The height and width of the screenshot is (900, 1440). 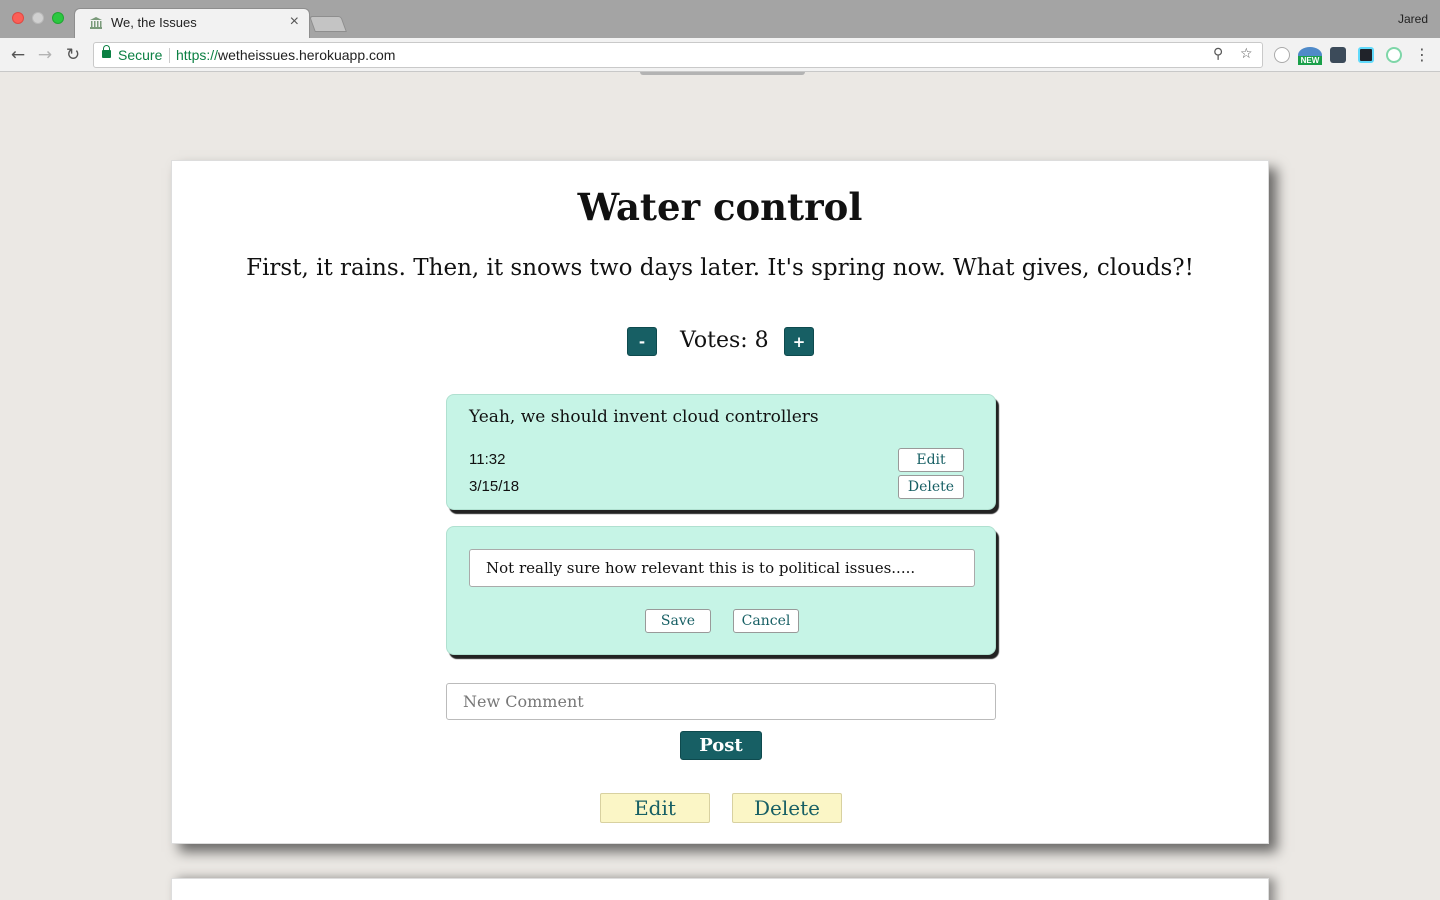 What do you see at coordinates (494, 486) in the screenshot?
I see `comment-date: 3/15/18` at bounding box center [494, 486].